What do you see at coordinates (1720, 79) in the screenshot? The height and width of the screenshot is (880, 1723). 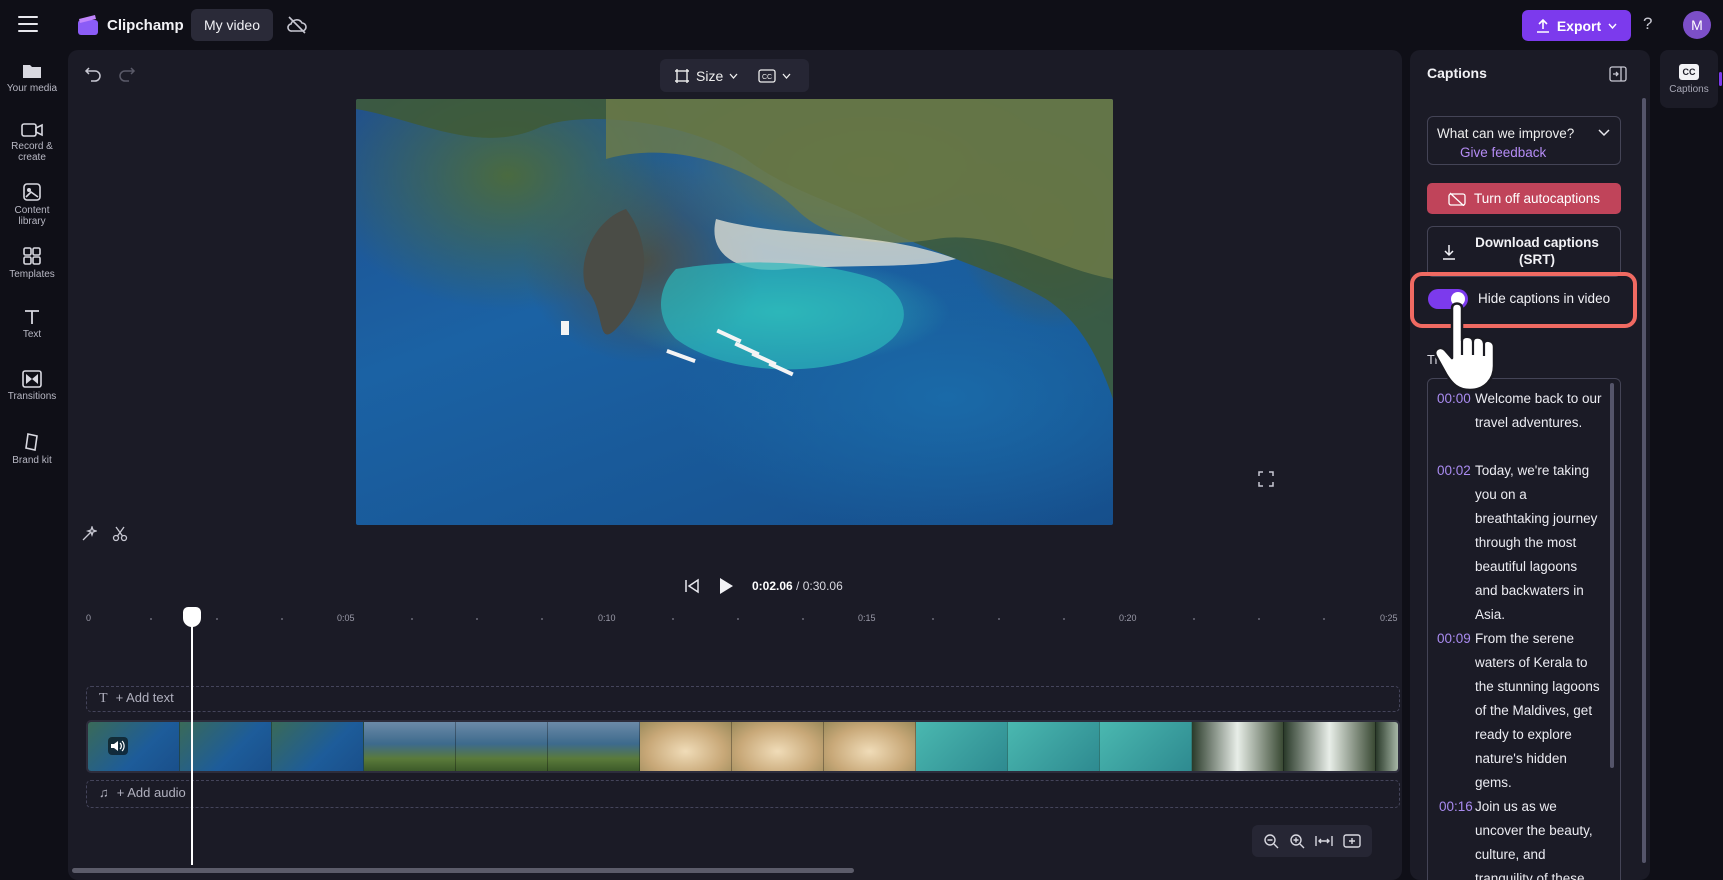 I see `active-indicator` at bounding box center [1720, 79].